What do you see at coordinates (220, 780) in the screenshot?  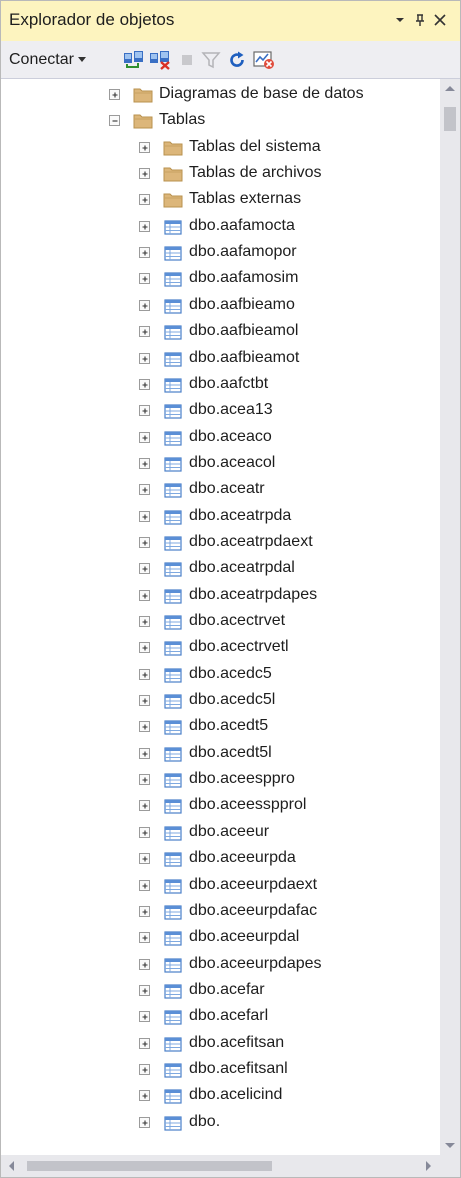 I see `tree-node: dbo.aceesppro` at bounding box center [220, 780].